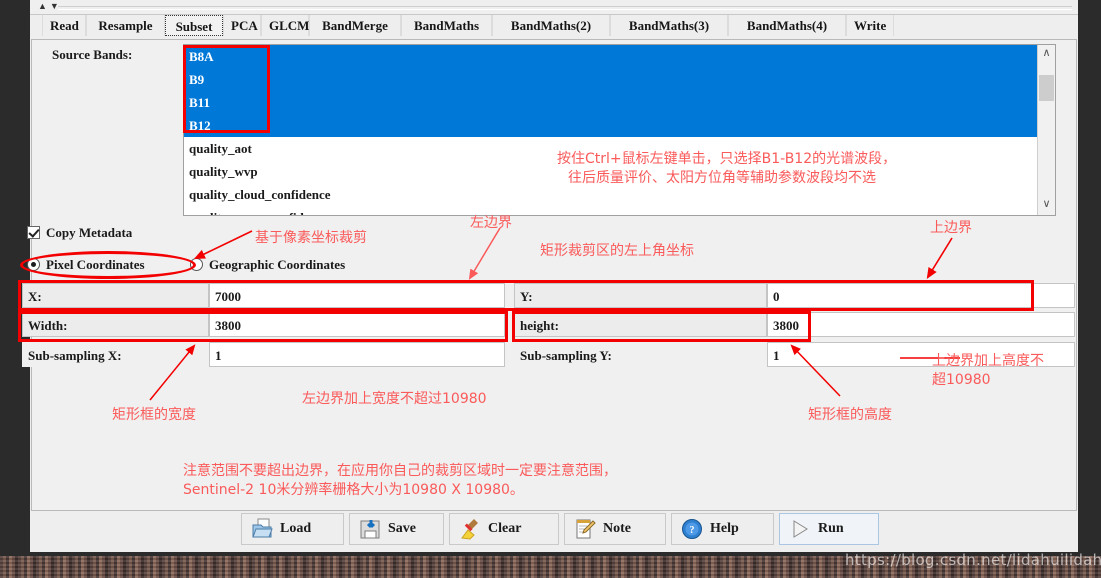 The image size is (1101, 578). What do you see at coordinates (1046, 205) in the screenshot?
I see `scroll-down-icon: ∨` at bounding box center [1046, 205].